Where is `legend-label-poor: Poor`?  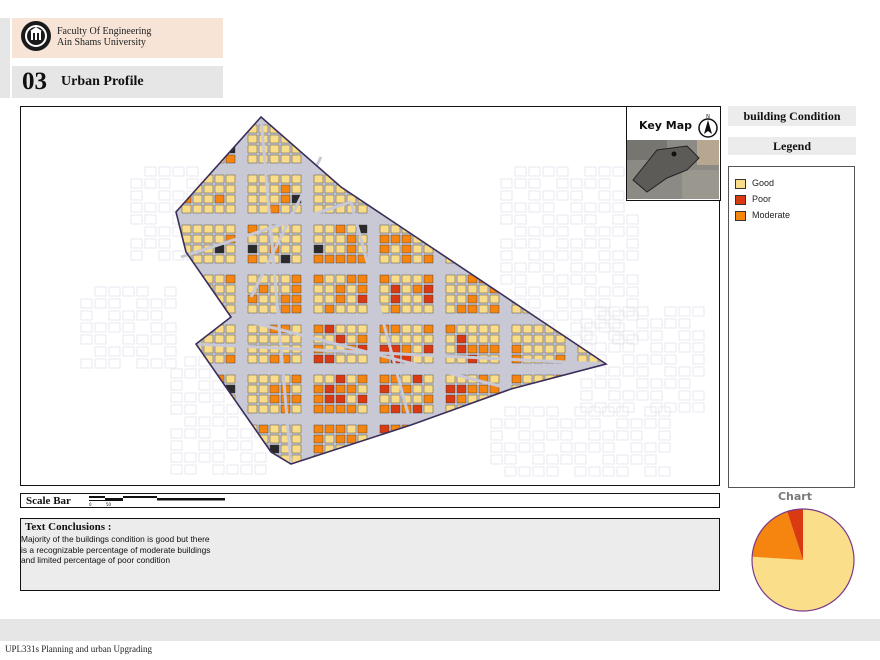
legend-label-poor: Poor is located at coordinates (762, 199).